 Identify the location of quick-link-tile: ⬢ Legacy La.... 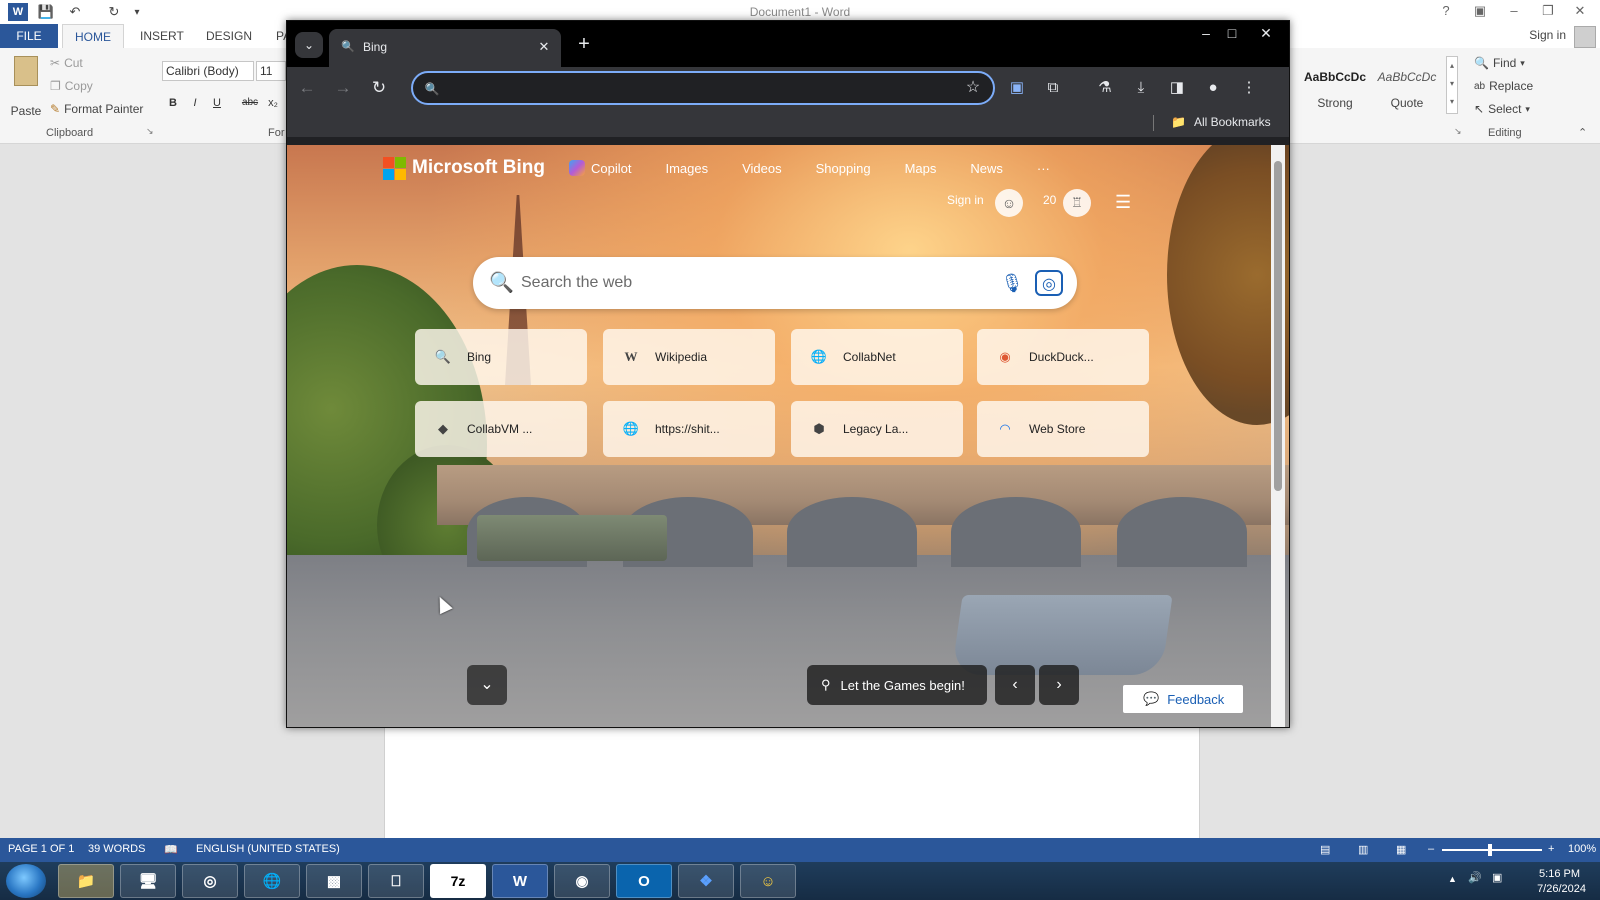
(877, 429).